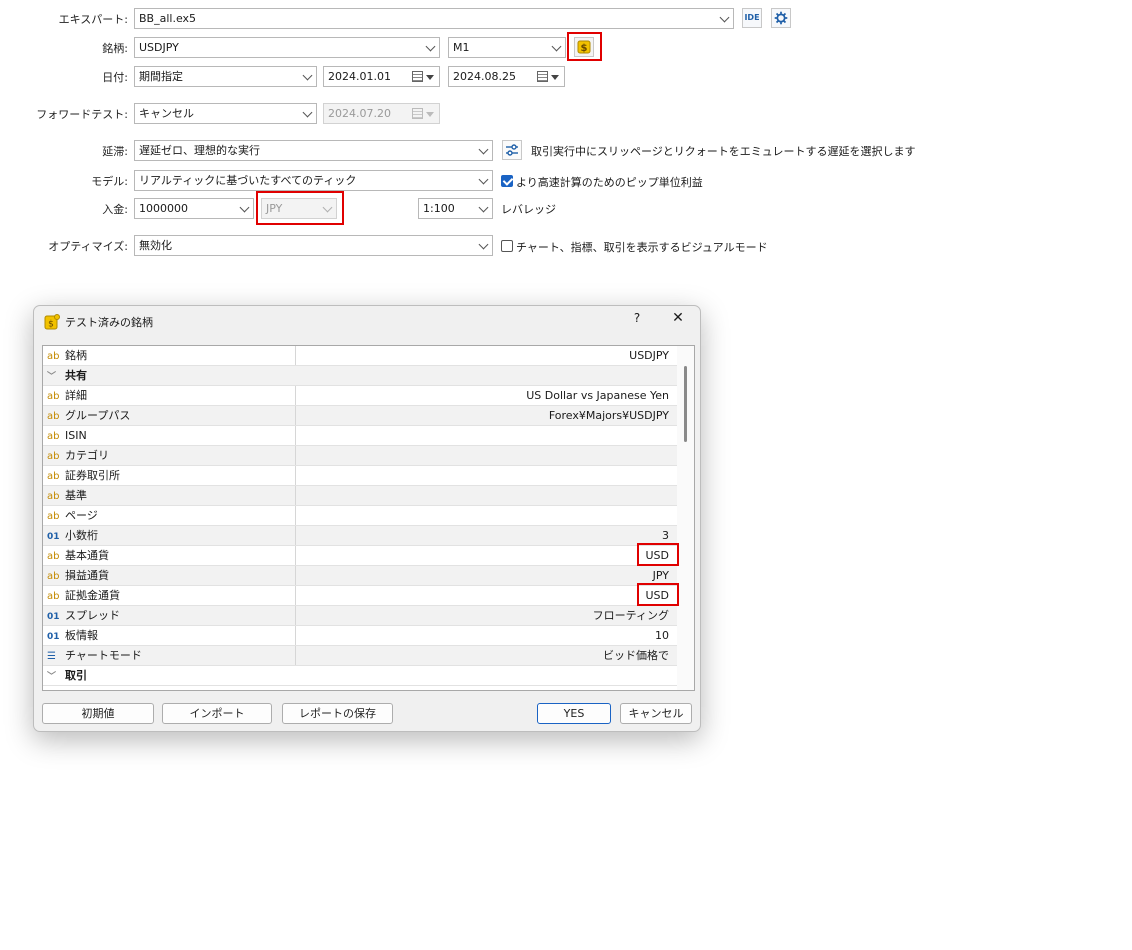 The height and width of the screenshot is (950, 1132). I want to click on date-to-picker: 2024.08.25, so click(506, 76).